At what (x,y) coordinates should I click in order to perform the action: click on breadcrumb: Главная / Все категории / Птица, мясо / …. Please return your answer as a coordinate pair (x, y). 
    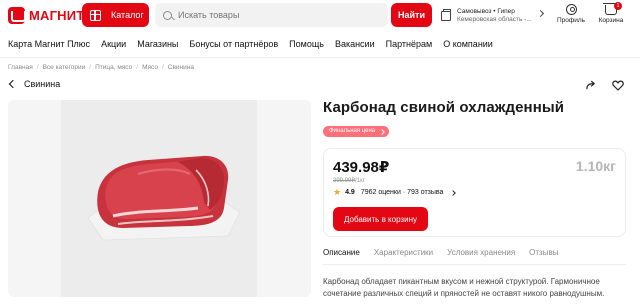
    Looking at the image, I should click on (101, 67).